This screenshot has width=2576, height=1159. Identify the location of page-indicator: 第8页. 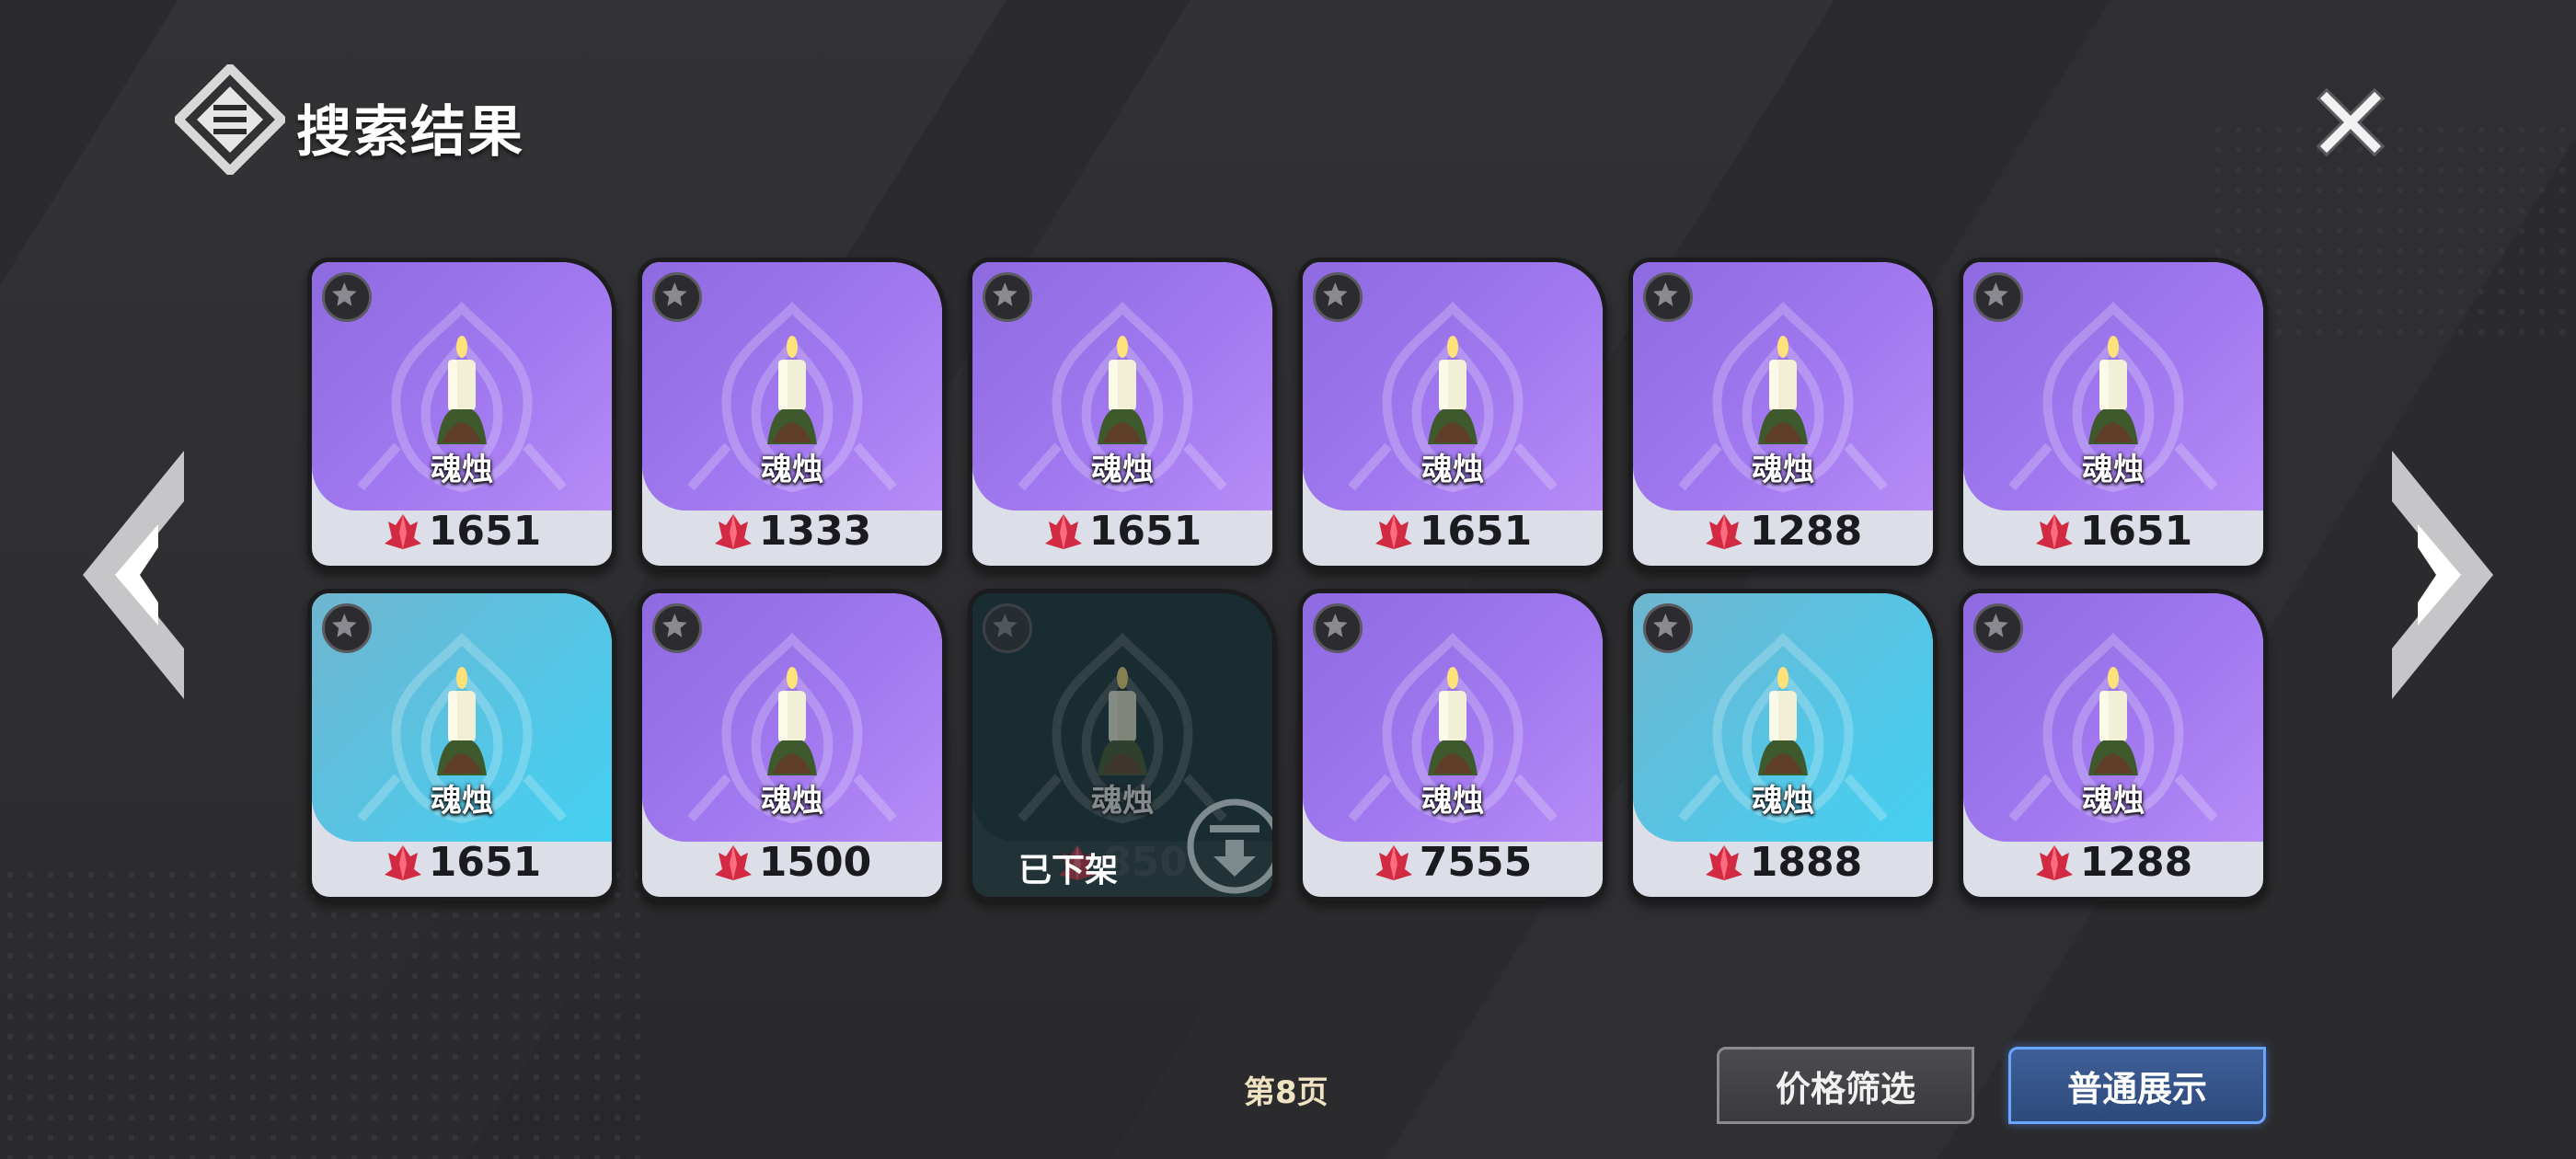
(1286, 1092).